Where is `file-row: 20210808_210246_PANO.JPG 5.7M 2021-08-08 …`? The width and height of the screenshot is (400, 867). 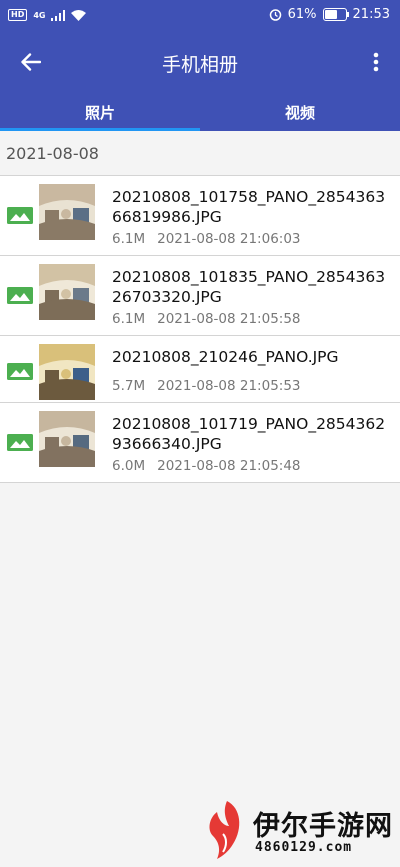
file-row: 20210808_210246_PANO.JPG 5.7M 2021-08-08 … is located at coordinates (200, 369).